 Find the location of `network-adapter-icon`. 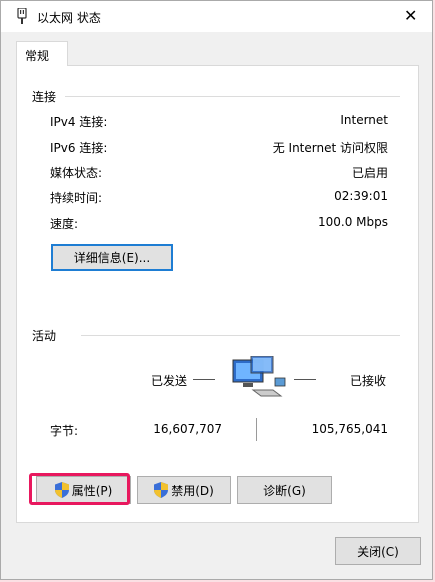

network-adapter-icon is located at coordinates (22, 16).